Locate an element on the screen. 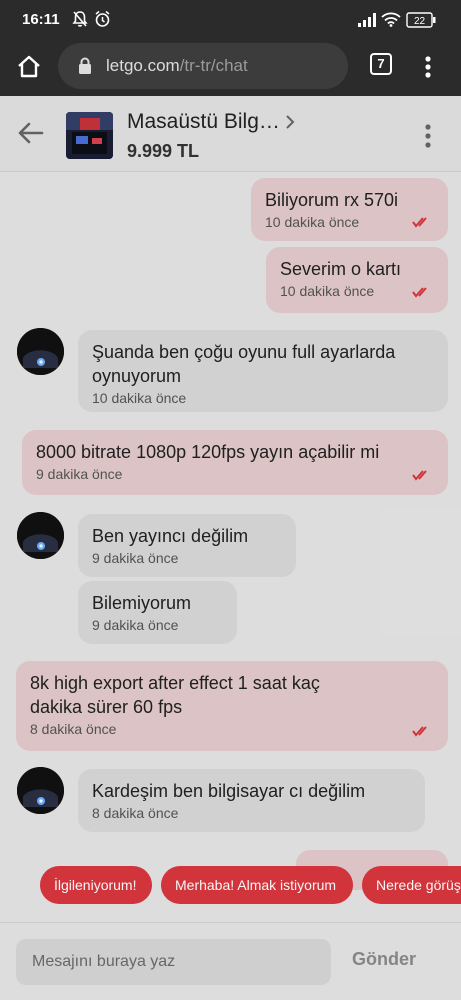 The width and height of the screenshot is (461, 1000). chat-options-button is located at coordinates (428, 136).